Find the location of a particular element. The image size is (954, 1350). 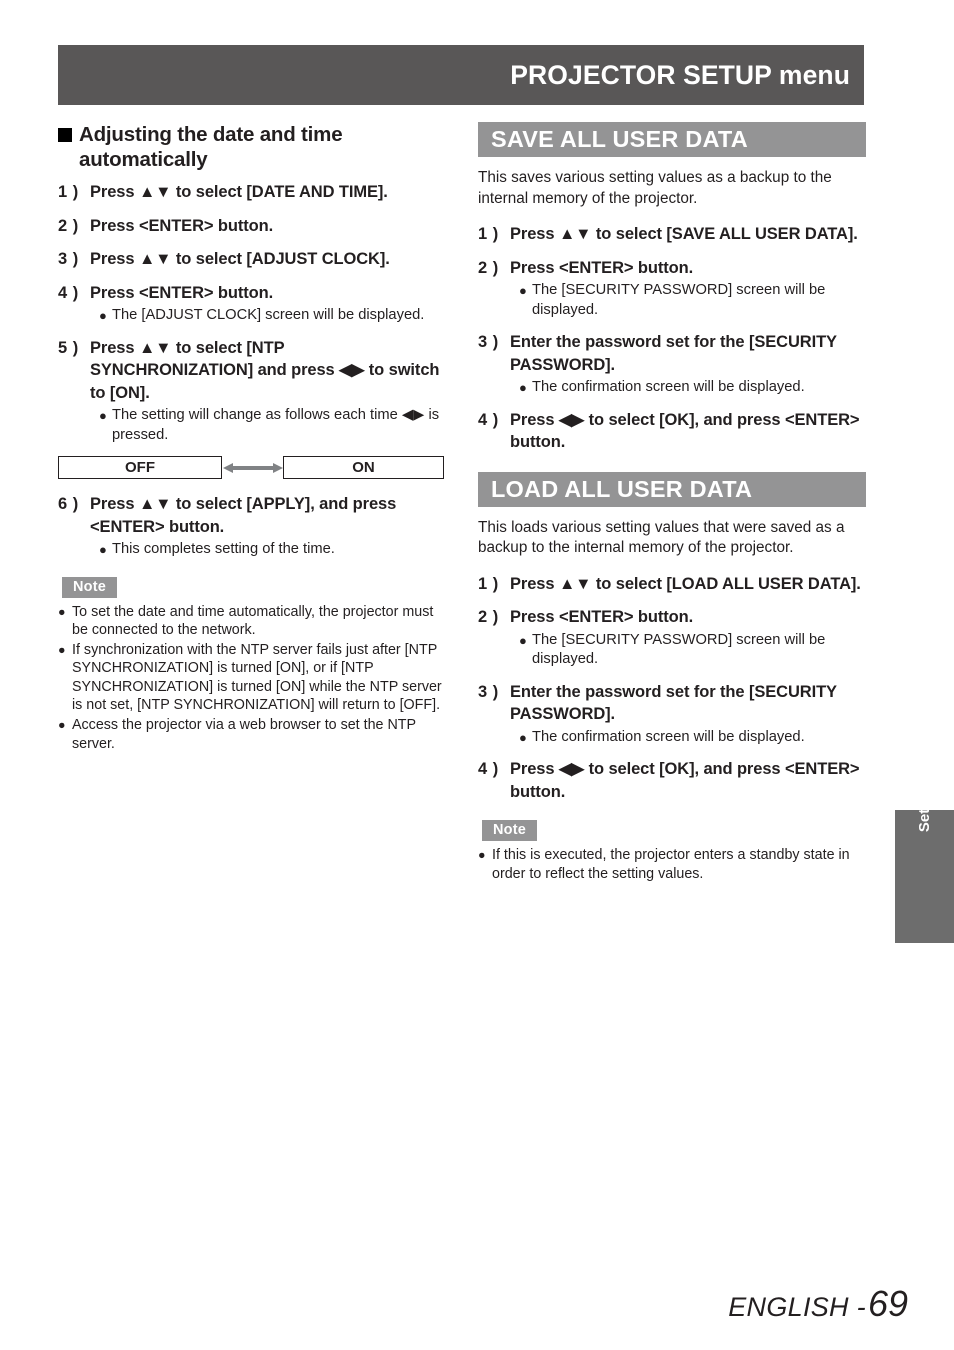

section-bar-load-all-user-data: LOAD ALL USER DATA is located at coordinates (672, 489).